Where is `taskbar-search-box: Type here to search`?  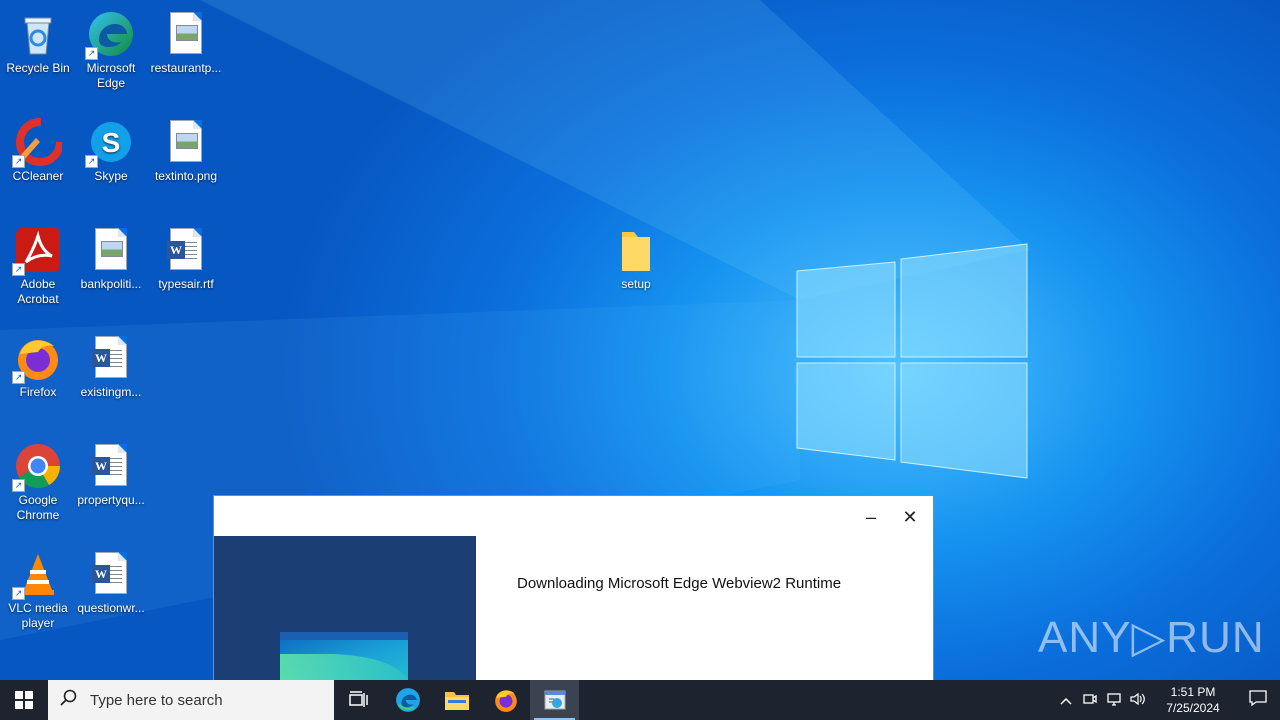 taskbar-search-box: Type here to search is located at coordinates (191, 700).